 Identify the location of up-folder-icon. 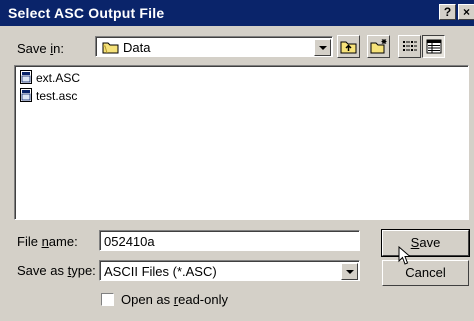
(349, 48).